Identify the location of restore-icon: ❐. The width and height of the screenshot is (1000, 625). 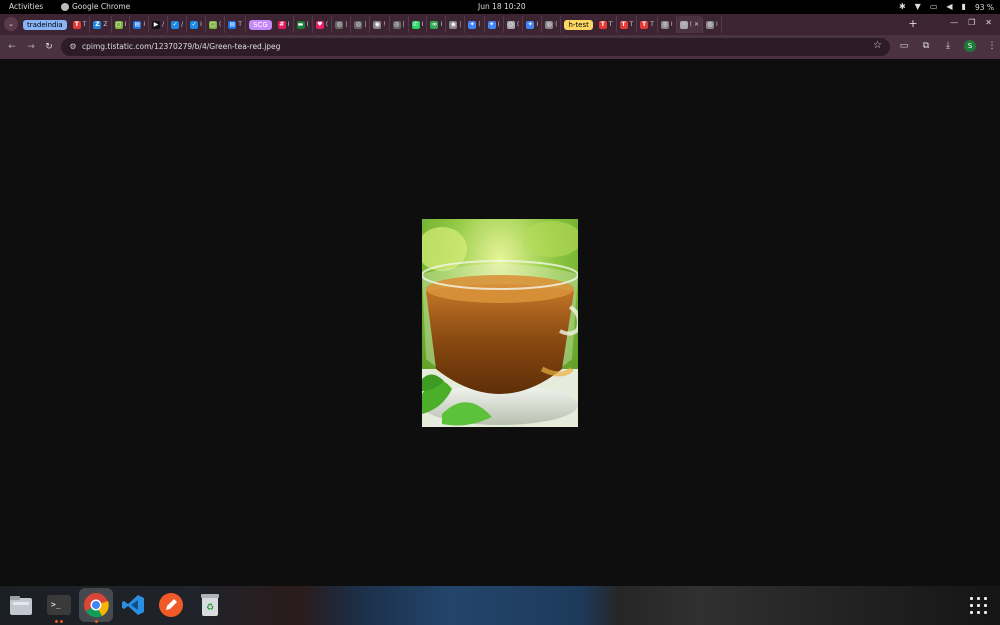
(971, 22).